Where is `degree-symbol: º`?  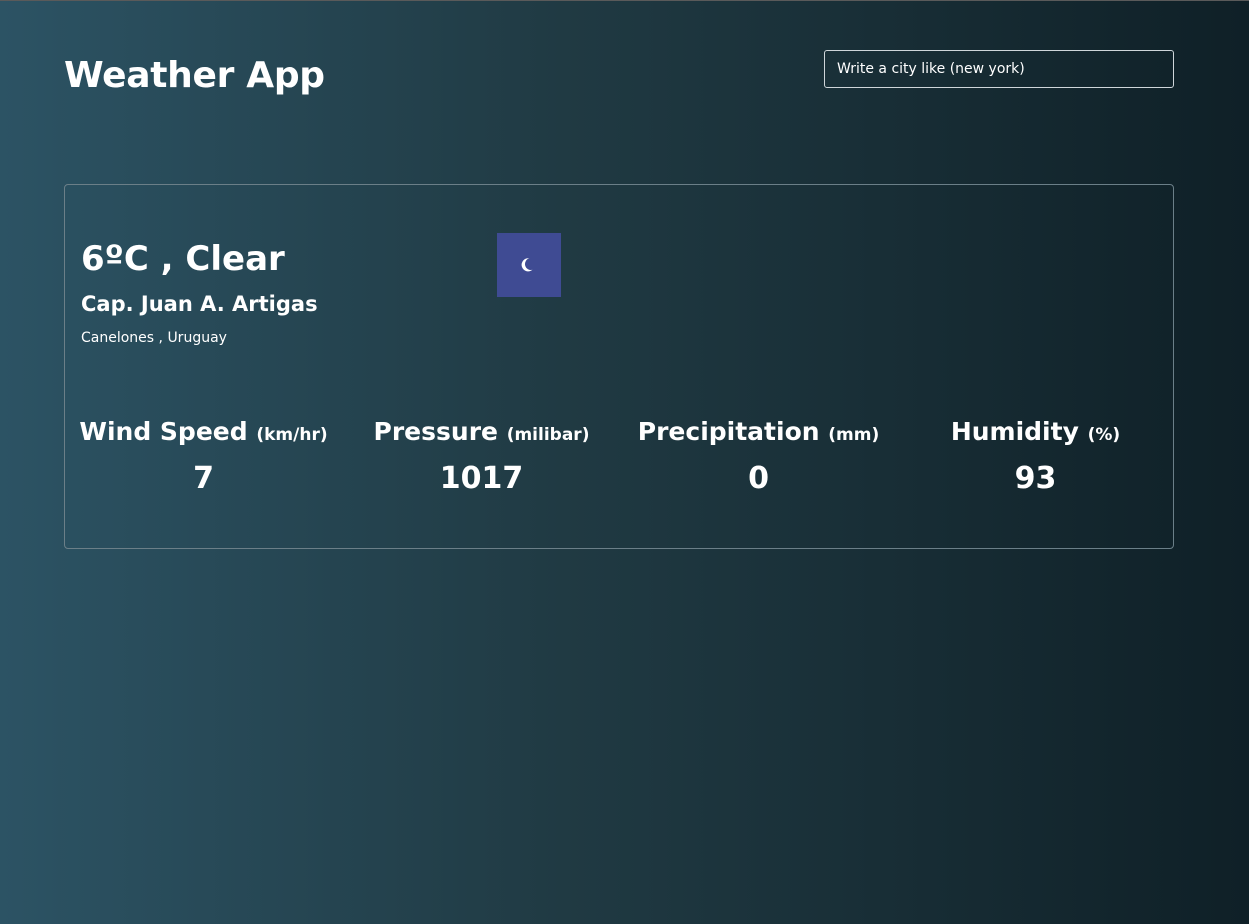
degree-symbol: º is located at coordinates (114, 259).